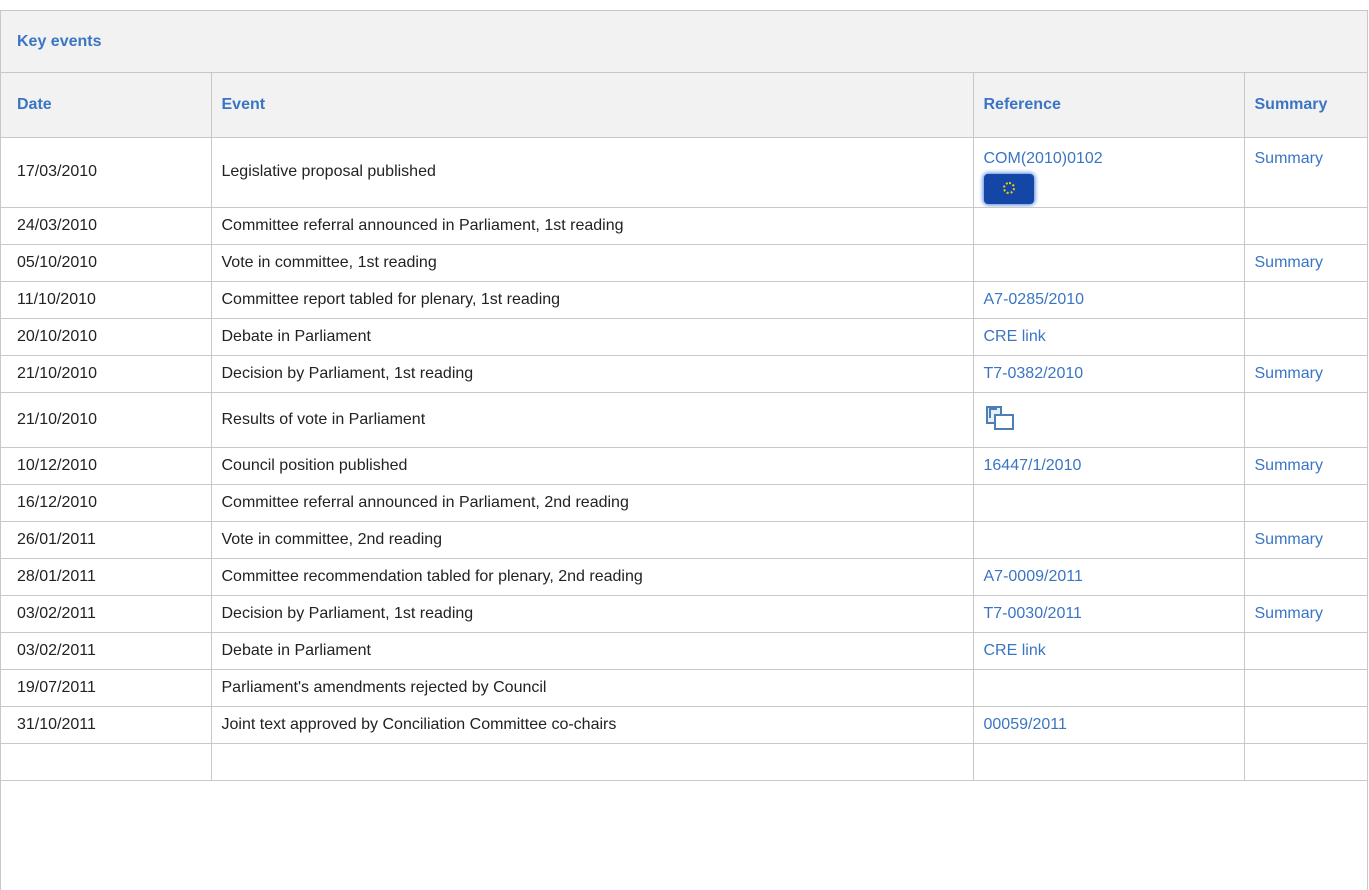 The width and height of the screenshot is (1369, 890). Describe the element at coordinates (1109, 374) in the screenshot. I see `reference-cell: T7-0382/2010` at that location.